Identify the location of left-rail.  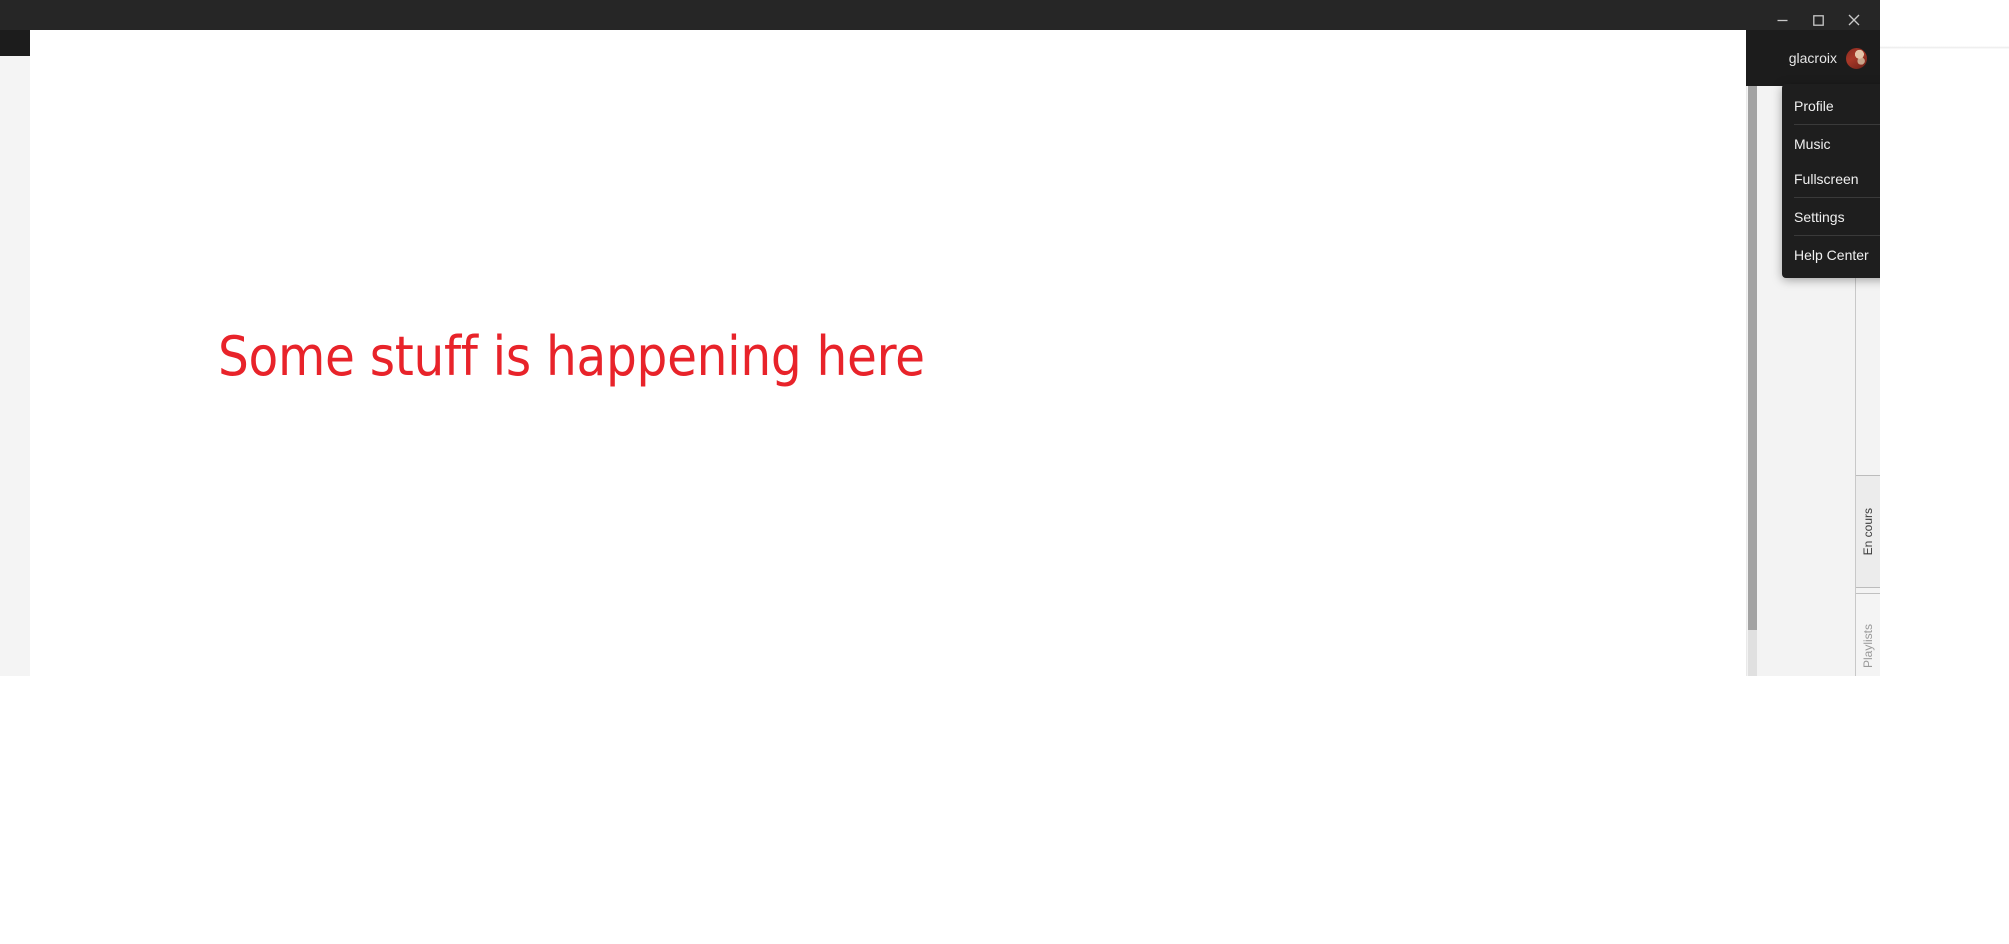
(15, 366).